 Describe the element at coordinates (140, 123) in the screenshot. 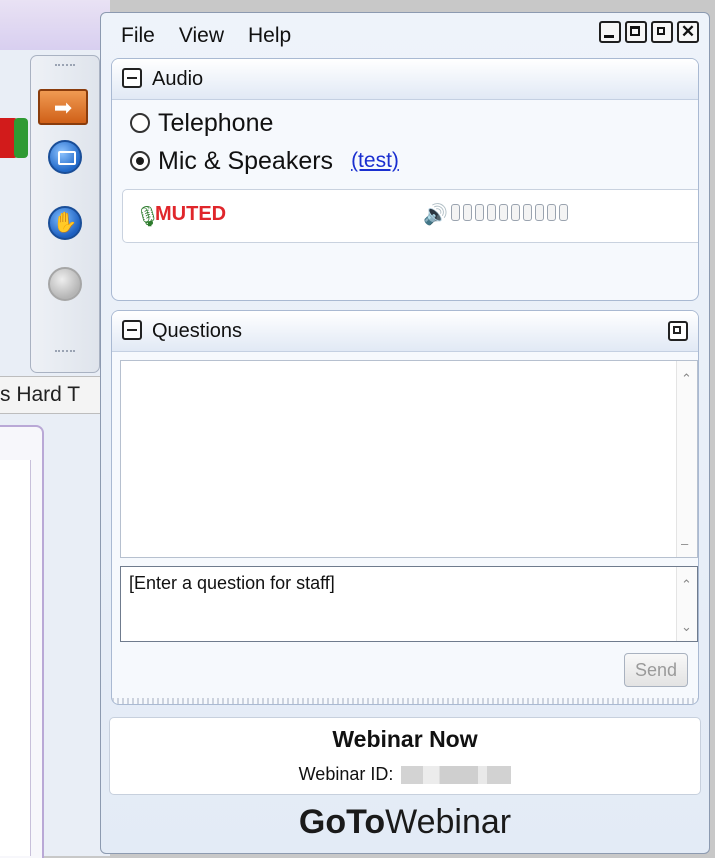

I see `telephone-radio` at that location.